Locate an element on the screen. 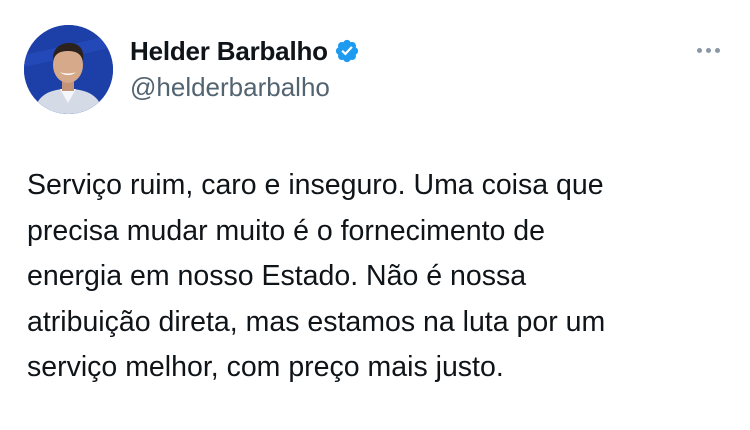 The width and height of the screenshot is (750, 430). avatar-photo is located at coordinates (68, 69).